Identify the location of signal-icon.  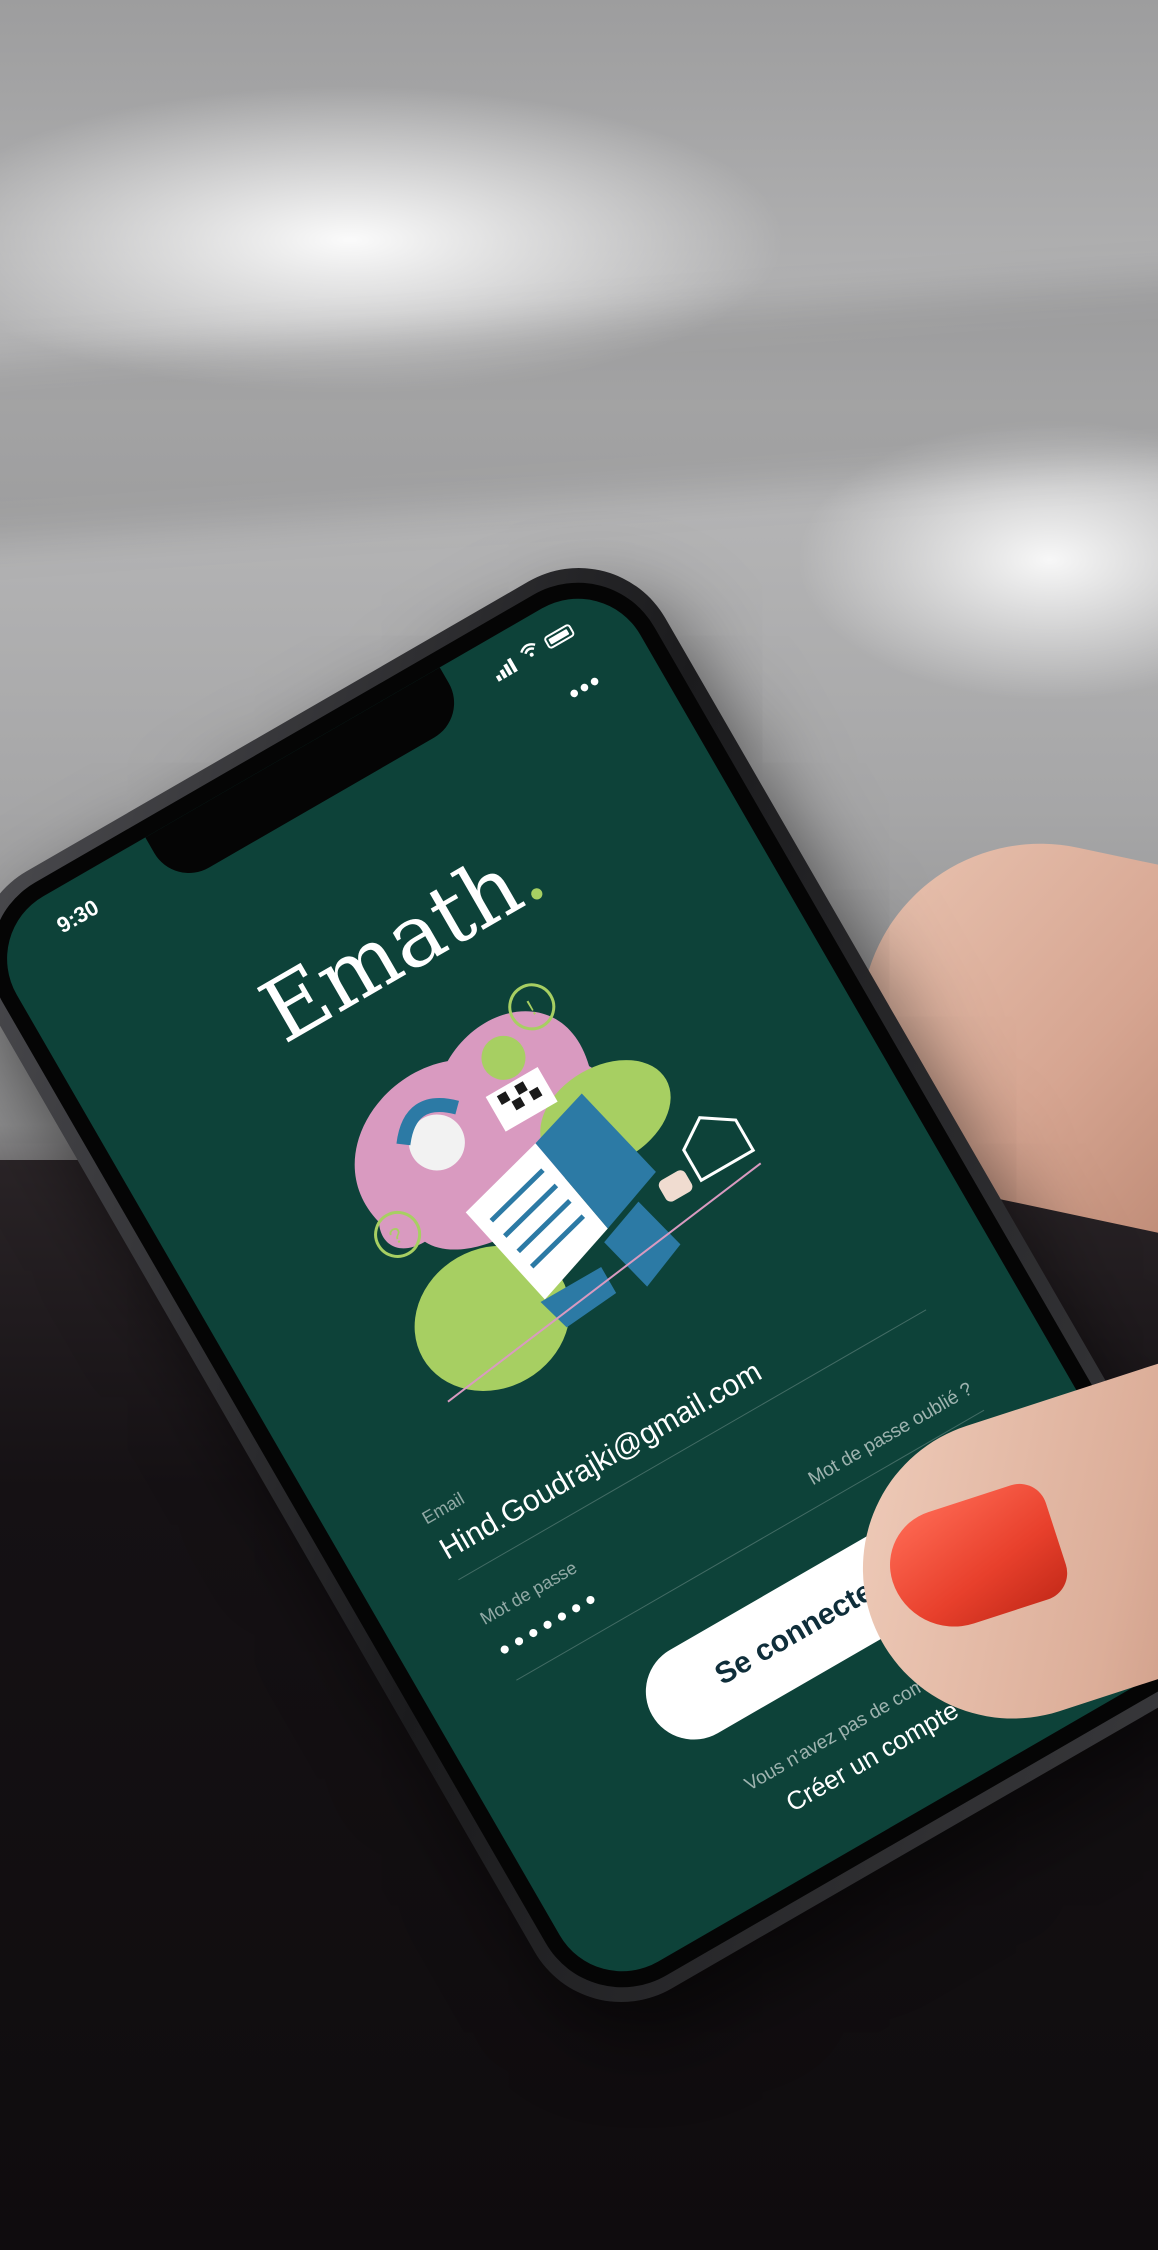
(505, 668).